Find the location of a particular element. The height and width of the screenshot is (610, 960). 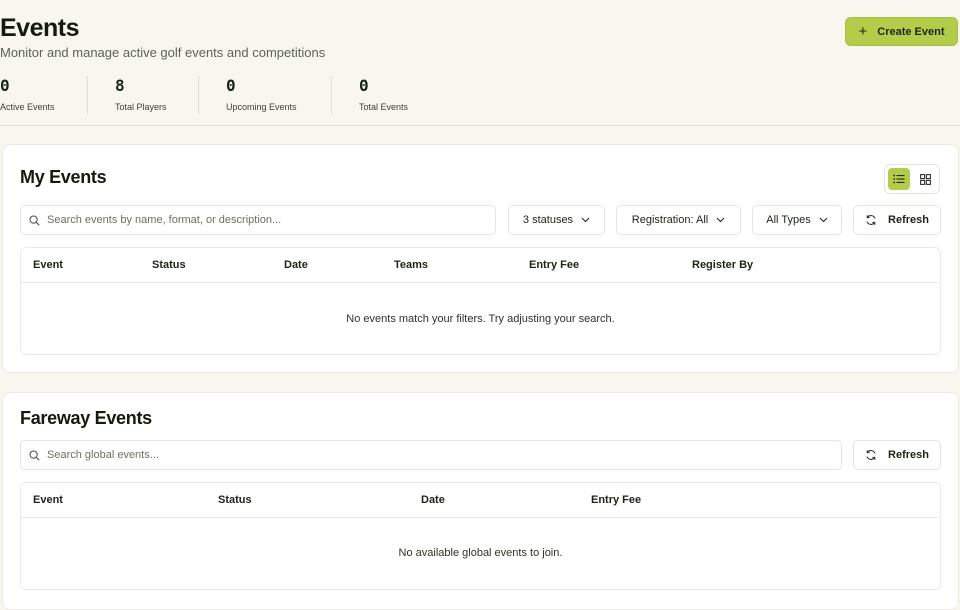

status-filter-label: 3 statuses is located at coordinates (548, 220).